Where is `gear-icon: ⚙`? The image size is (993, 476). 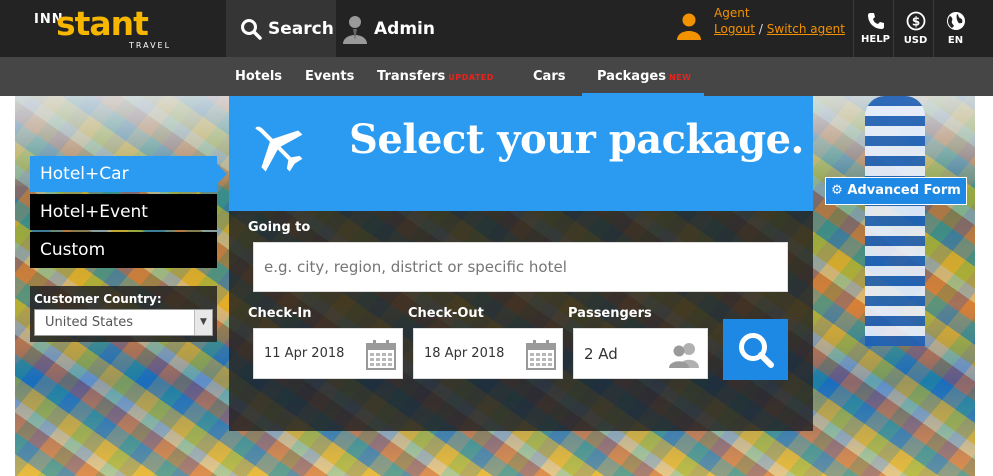 gear-icon: ⚙ is located at coordinates (837, 190).